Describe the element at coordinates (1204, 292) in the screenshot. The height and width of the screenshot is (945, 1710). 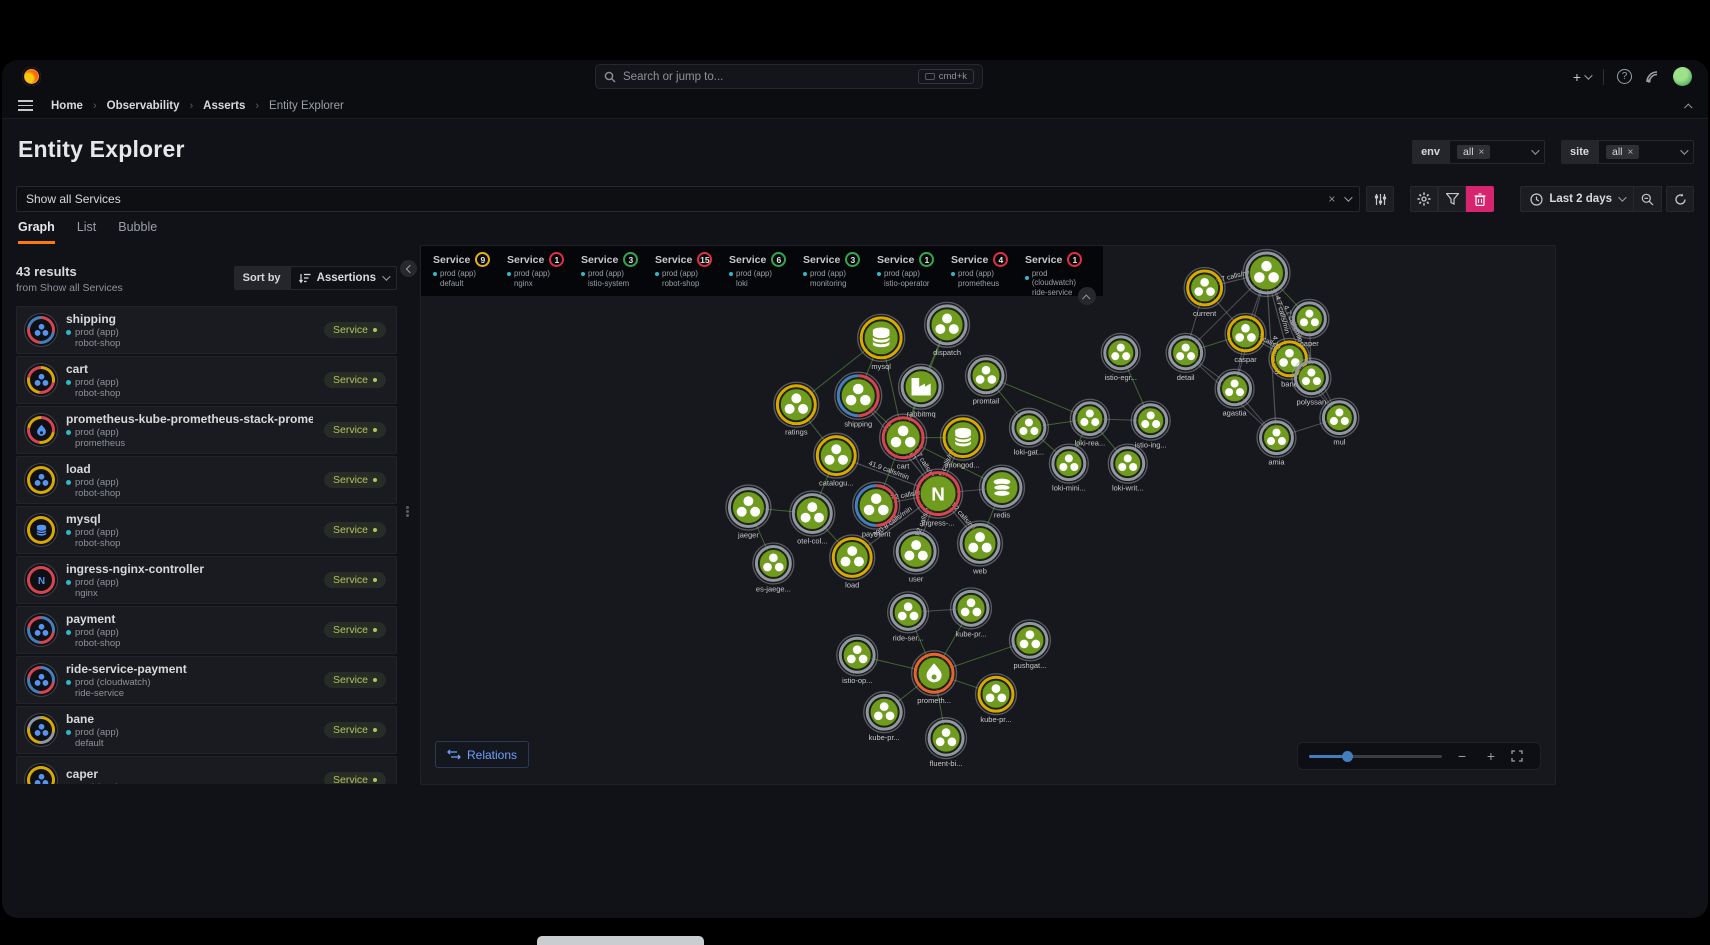
I see `graph-node-current: current` at that location.